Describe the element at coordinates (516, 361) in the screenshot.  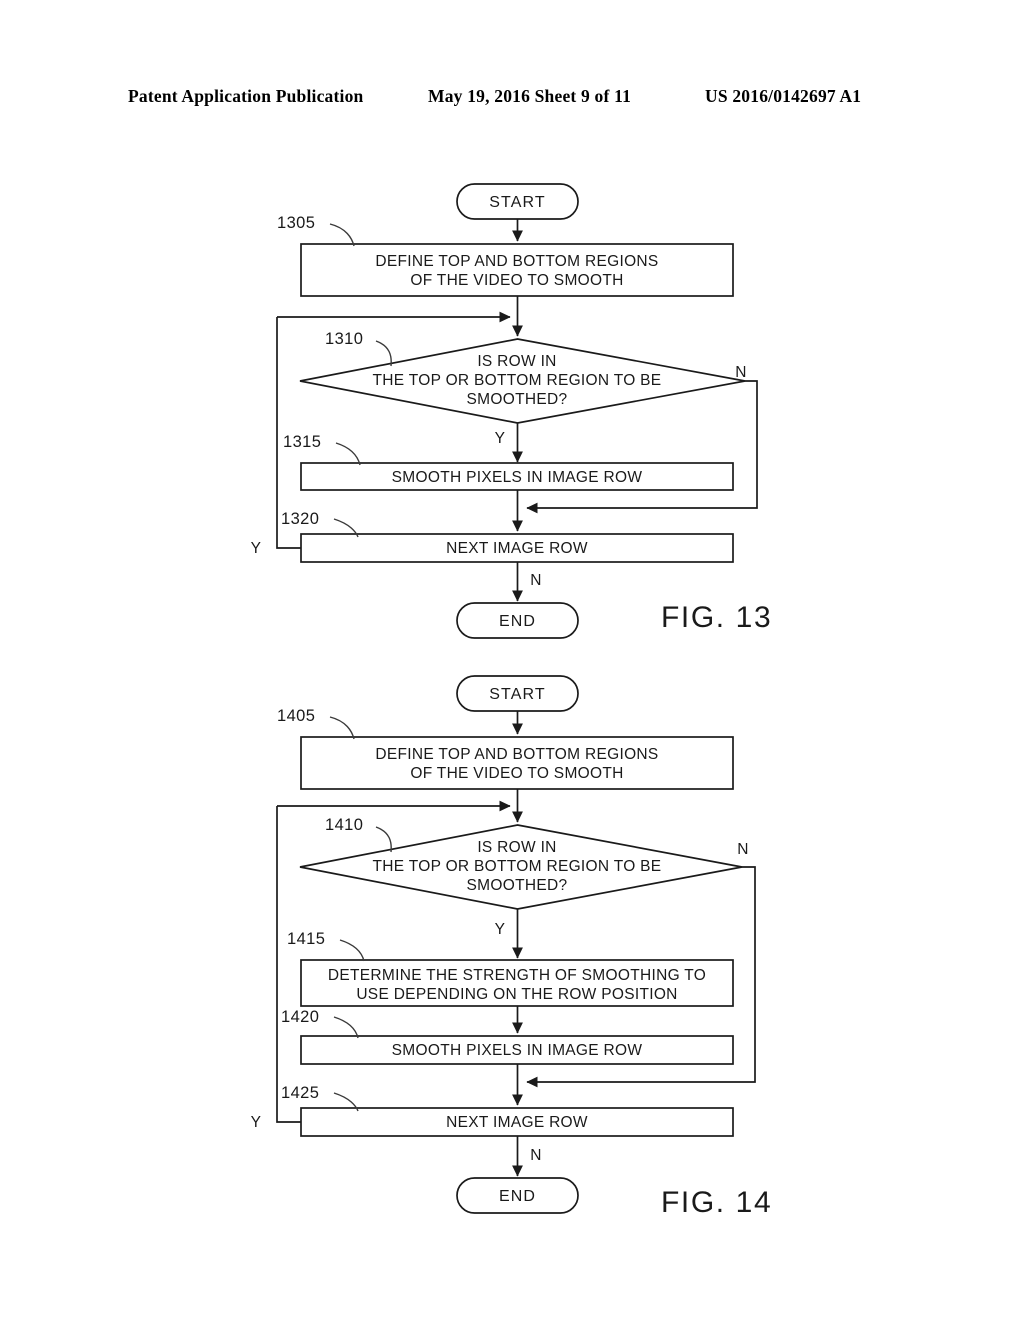
I see `fig13-decision-1310-line1: IS ROW IN` at that location.